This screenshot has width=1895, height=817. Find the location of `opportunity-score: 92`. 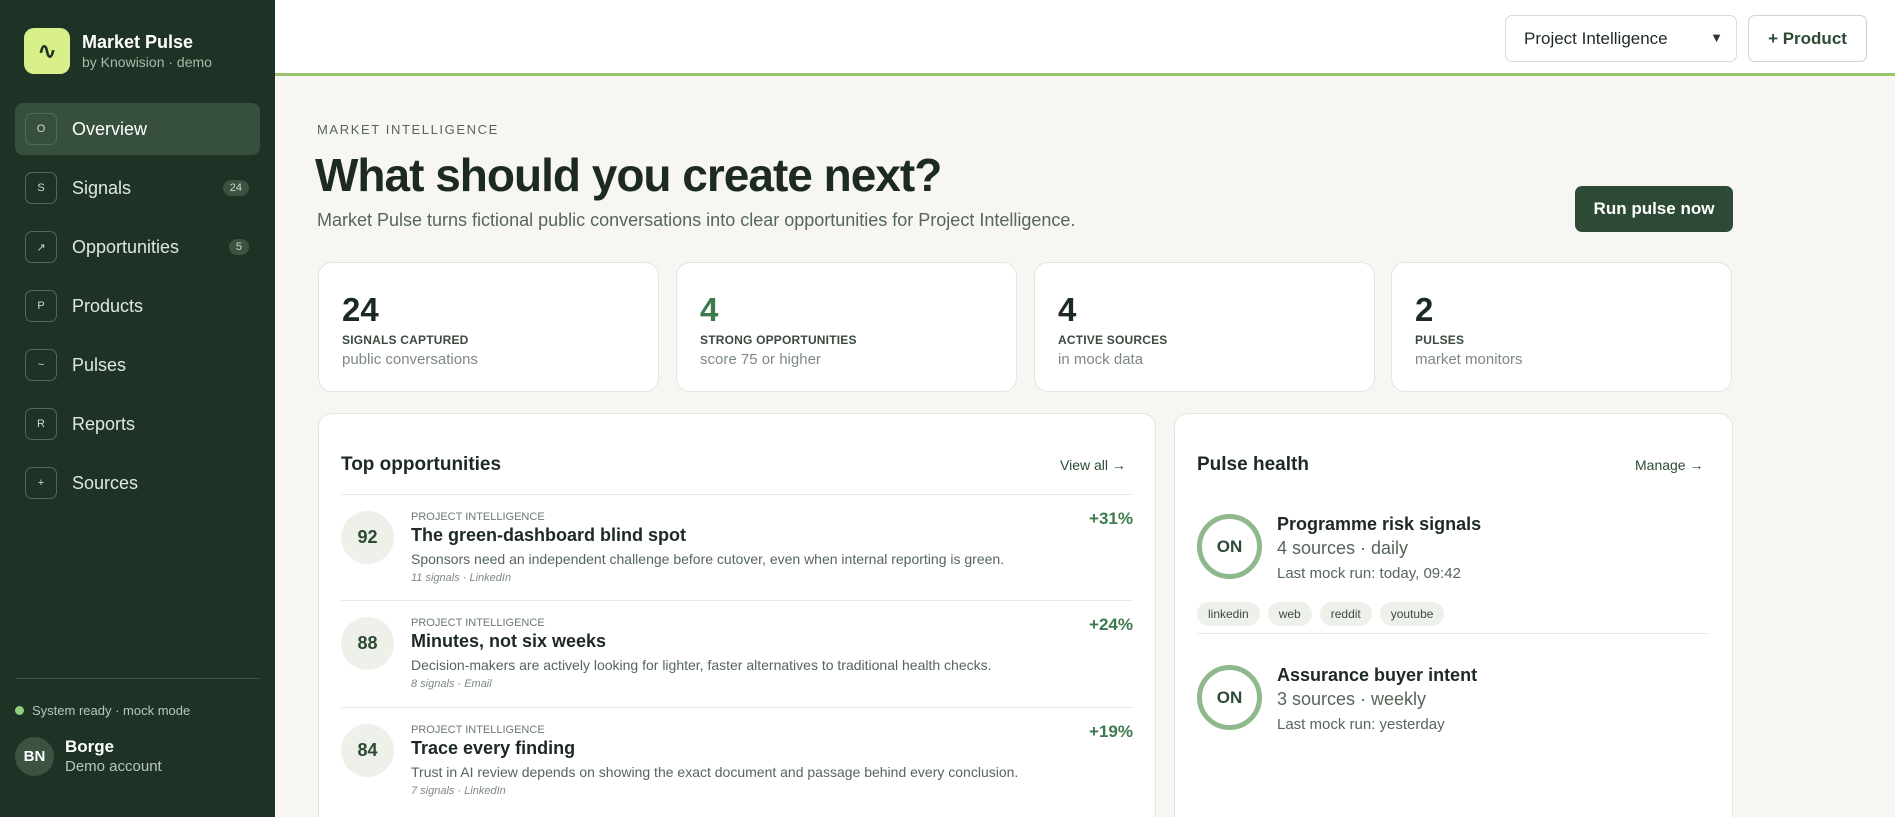

opportunity-score: 92 is located at coordinates (367, 537).